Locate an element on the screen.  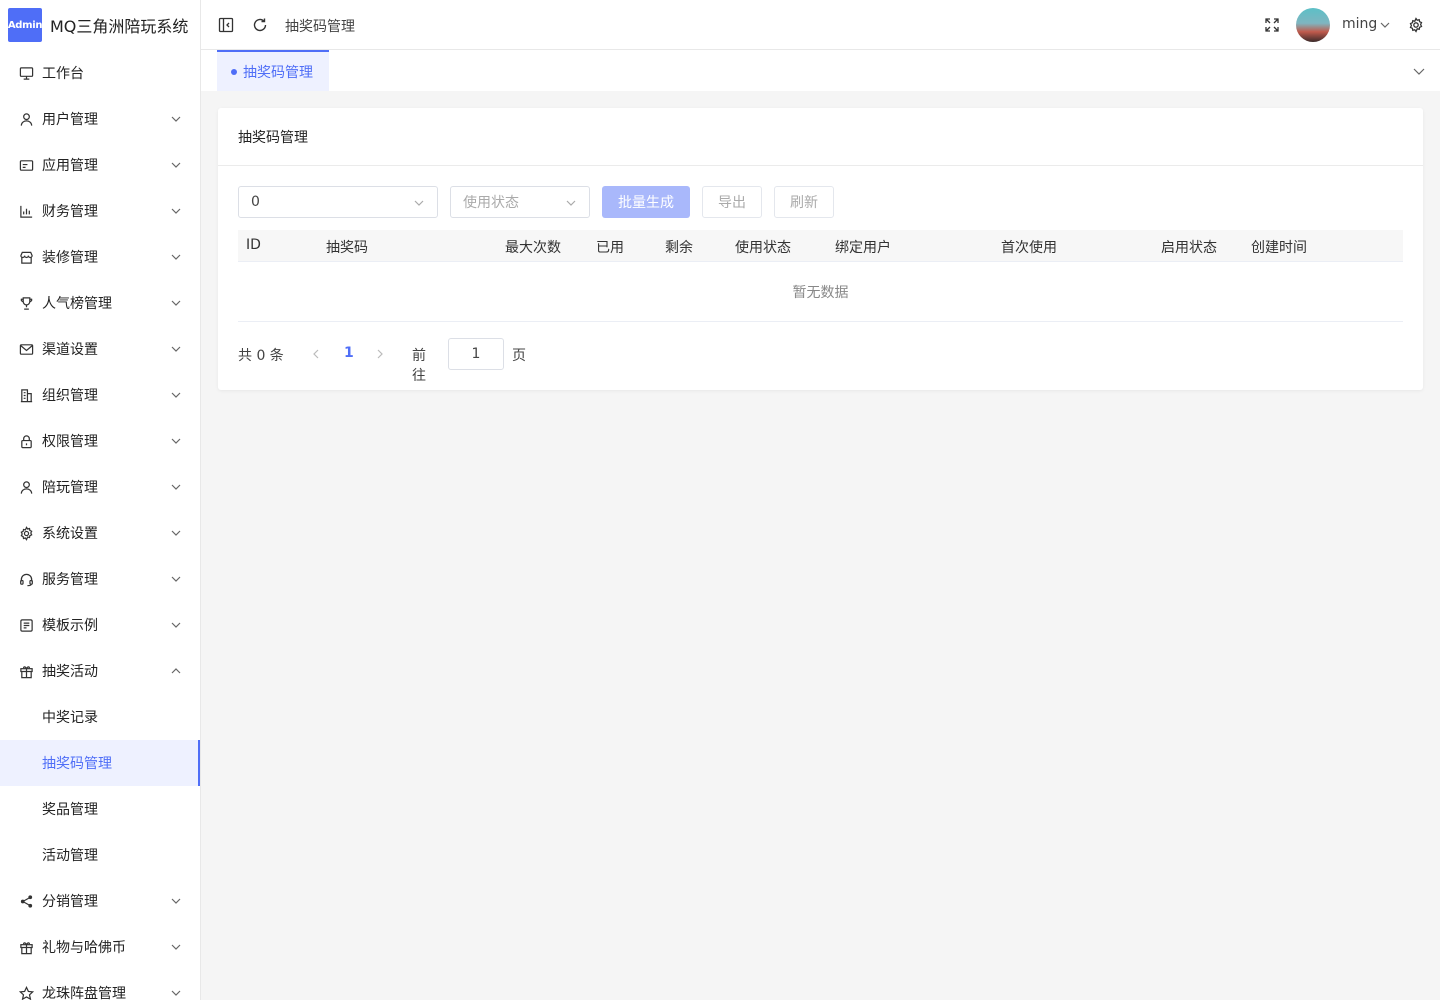
sidebar-item-channels: 渠道设置 is located at coordinates (100, 349).